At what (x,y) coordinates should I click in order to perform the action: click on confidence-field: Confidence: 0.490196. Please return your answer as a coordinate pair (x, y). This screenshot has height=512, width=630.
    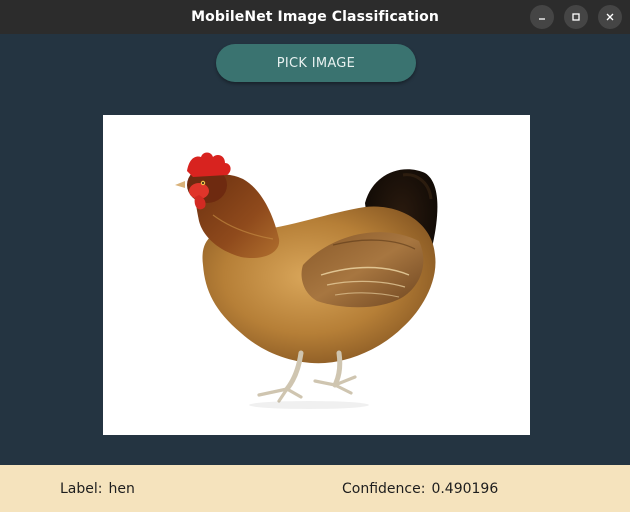
    Looking at the image, I should click on (420, 488).